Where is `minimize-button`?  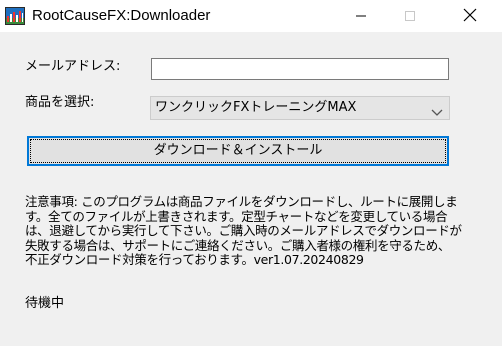
minimize-button is located at coordinates (361, 16).